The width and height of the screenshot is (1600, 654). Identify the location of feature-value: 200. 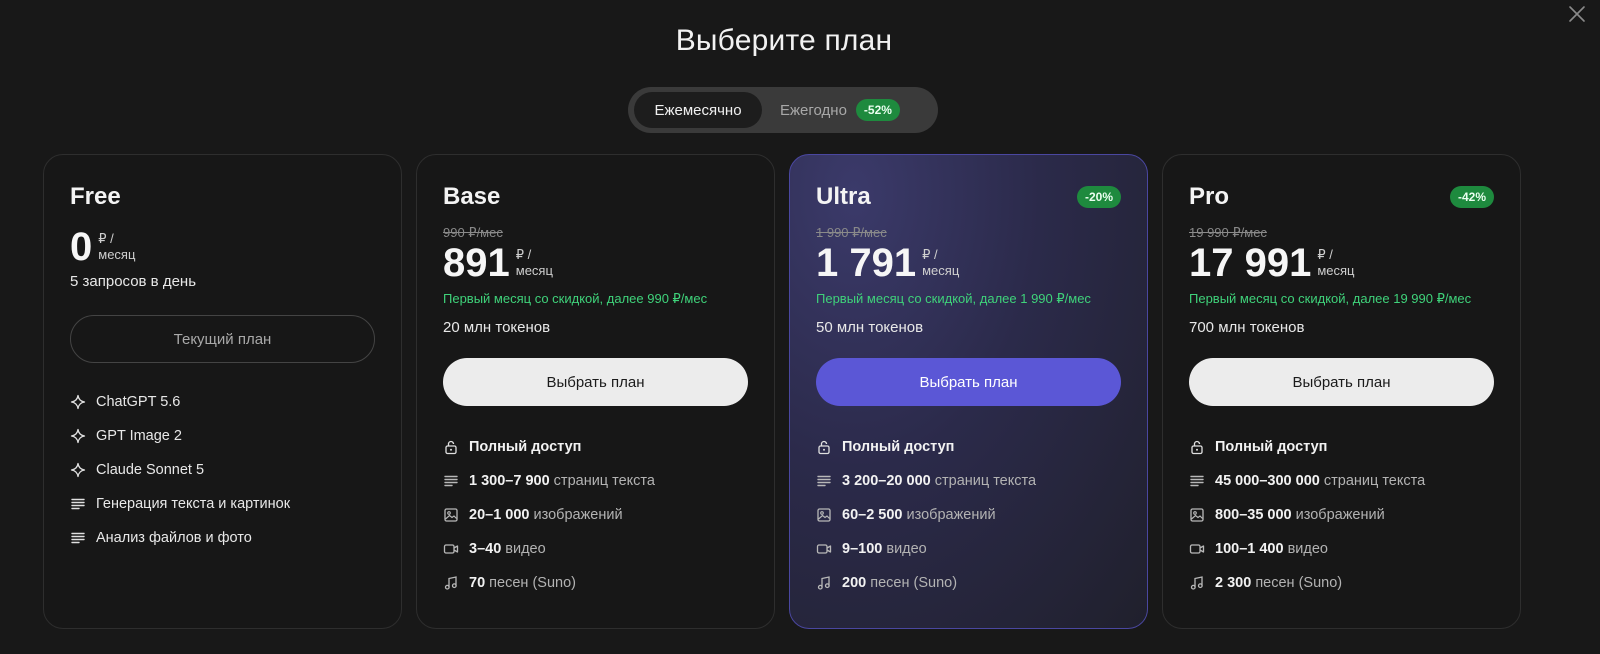
(854, 583).